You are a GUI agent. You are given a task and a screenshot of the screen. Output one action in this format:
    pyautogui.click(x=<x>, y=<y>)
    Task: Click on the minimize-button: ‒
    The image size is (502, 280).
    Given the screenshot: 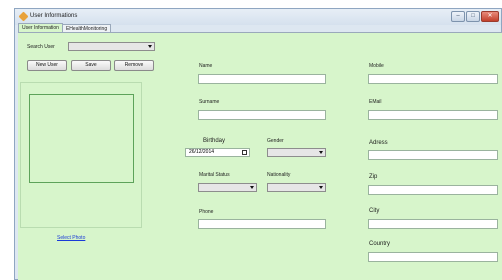 What is the action you would take?
    pyautogui.click(x=458, y=16)
    